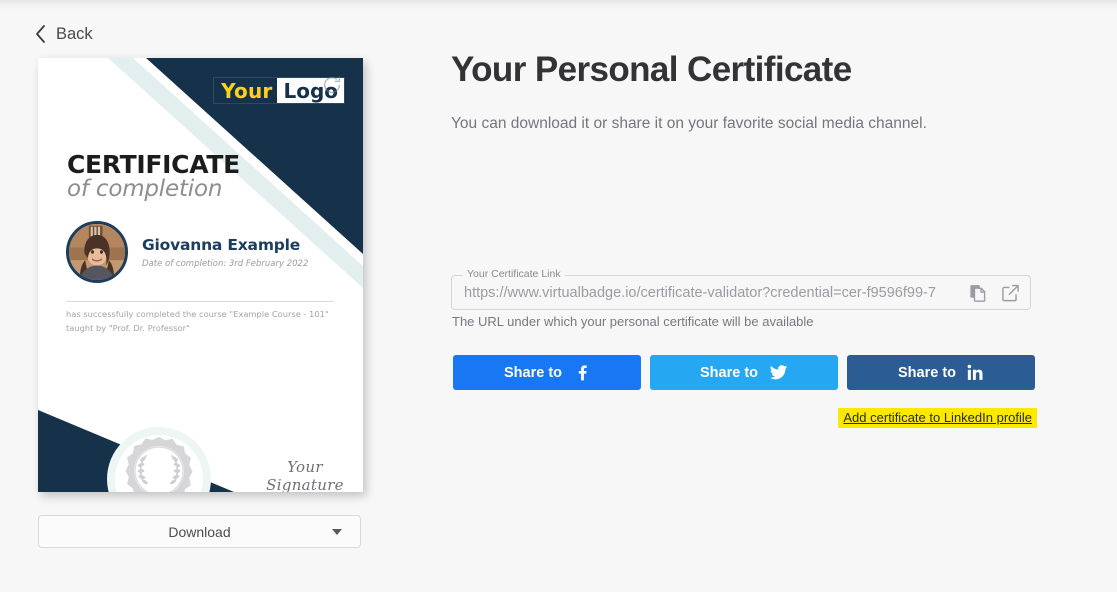 Image resolution: width=1117 pixels, height=592 pixels. I want to click on avatar, so click(97, 252).